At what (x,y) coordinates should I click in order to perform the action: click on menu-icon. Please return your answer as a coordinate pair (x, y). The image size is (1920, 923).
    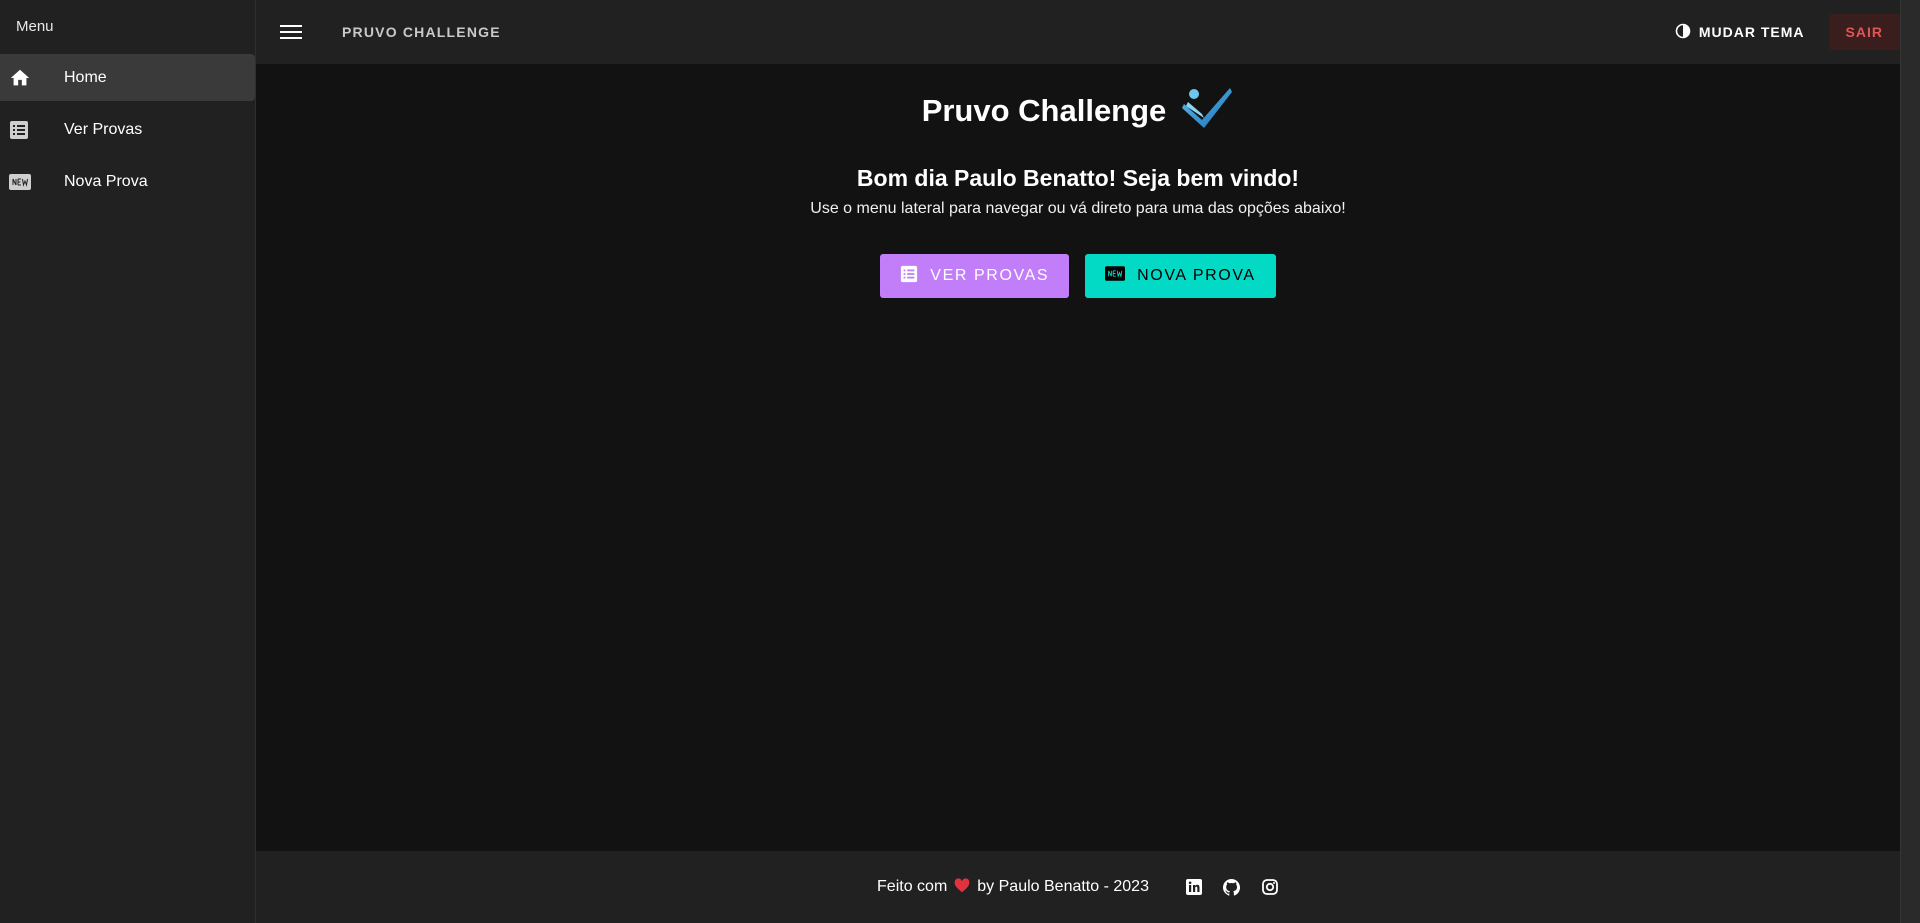
    Looking at the image, I should click on (291, 32).